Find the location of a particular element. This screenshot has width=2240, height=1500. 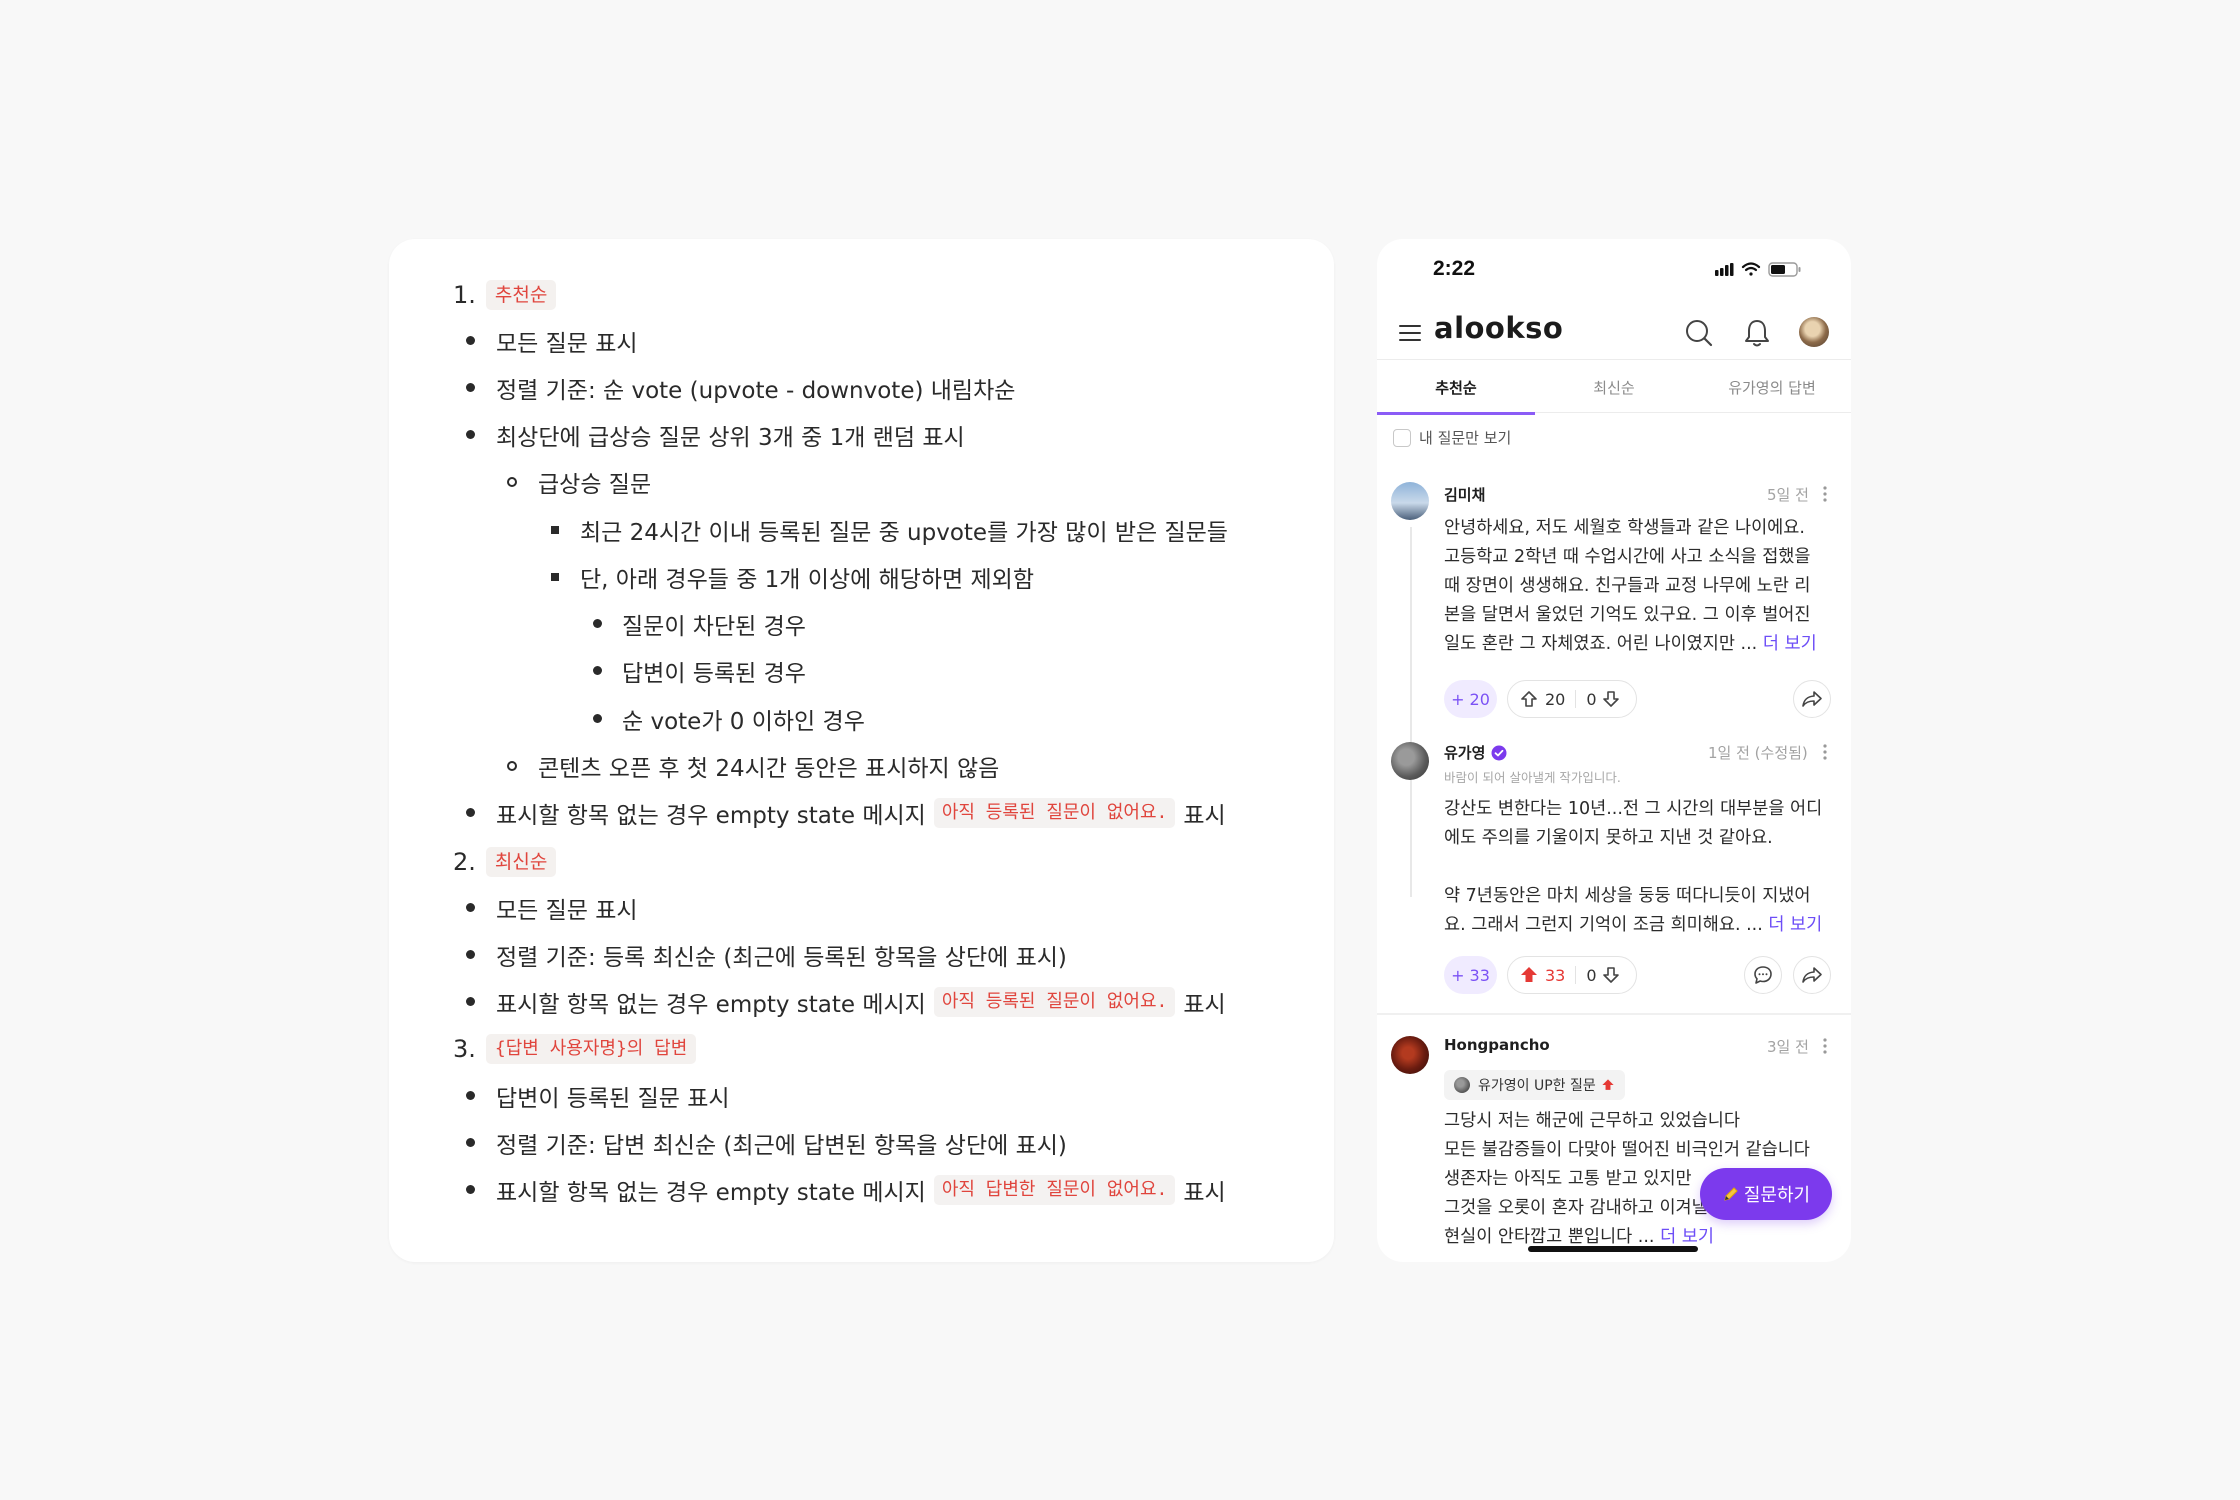

spec-list-item: 답변이 등록된 질문 표시 is located at coordinates (598, 1096).